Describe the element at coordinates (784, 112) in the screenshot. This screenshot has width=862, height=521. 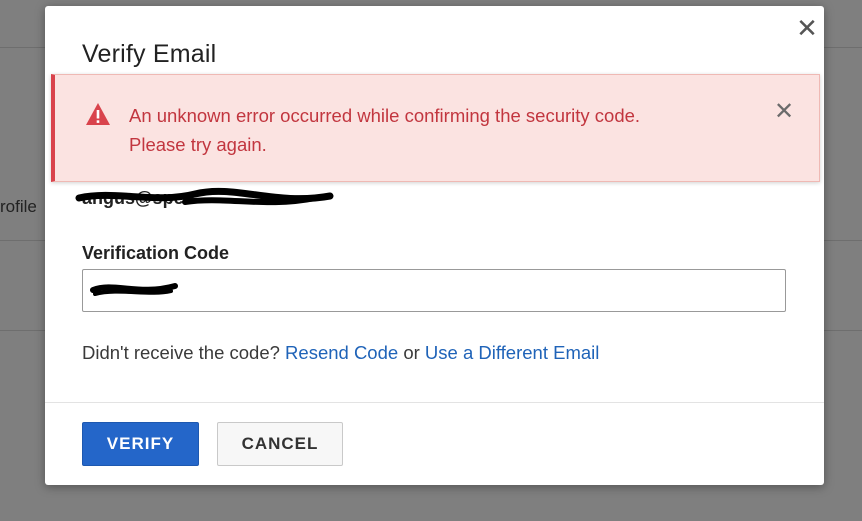
I see `alert-close-icon: ✕` at that location.